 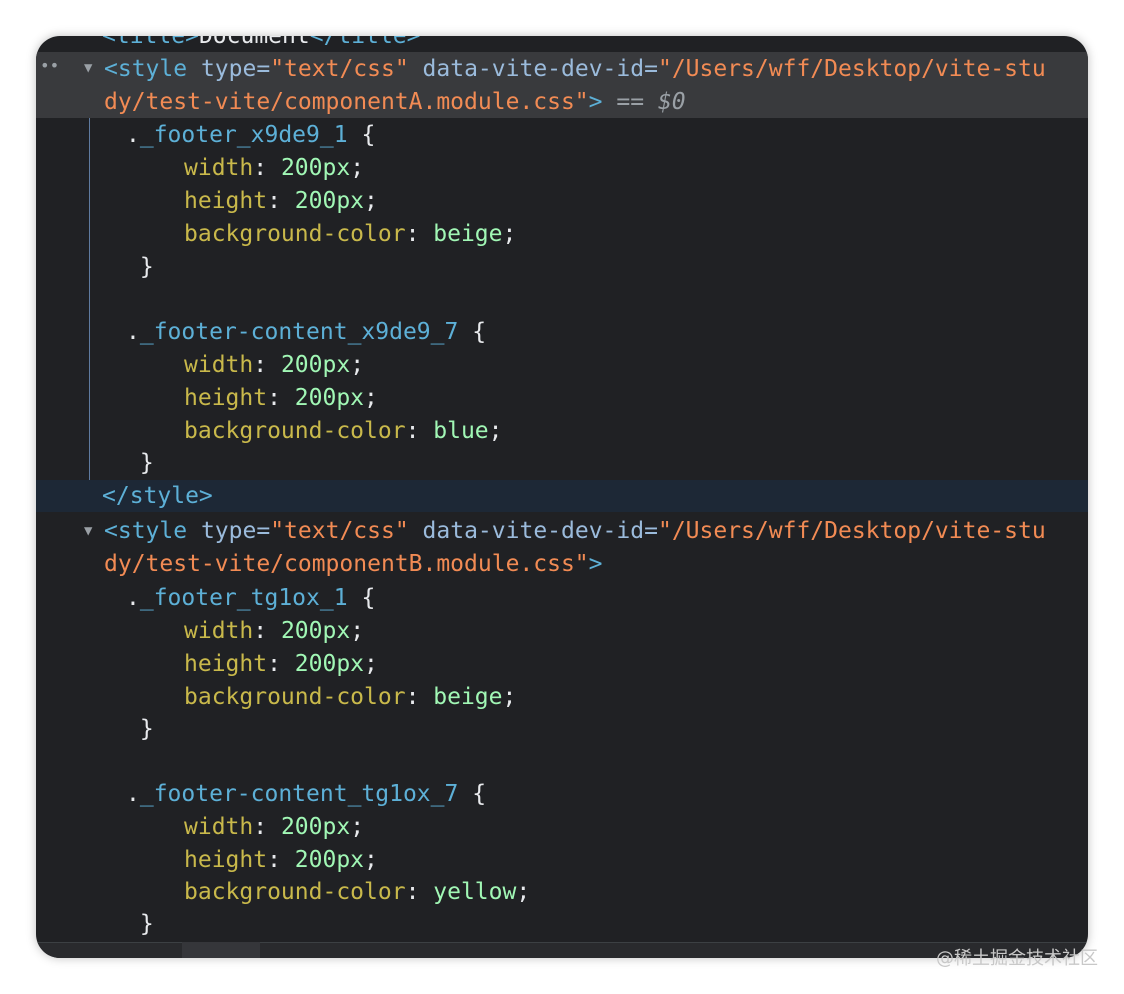 What do you see at coordinates (595, 44) in the screenshot?
I see `title-node: <title>Document</title>` at bounding box center [595, 44].